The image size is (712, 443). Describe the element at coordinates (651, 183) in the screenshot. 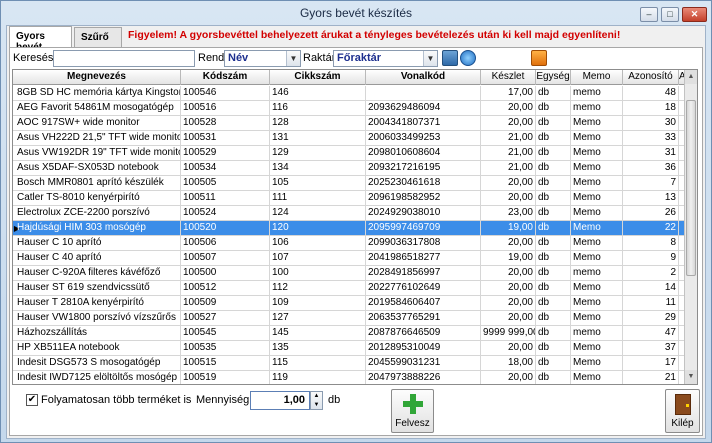

I see `table-cell: 7` at that location.